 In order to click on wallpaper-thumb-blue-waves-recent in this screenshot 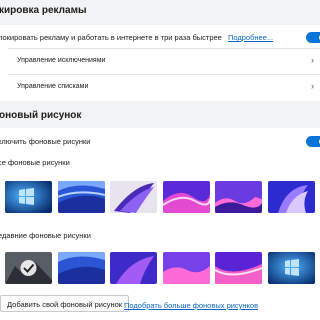, I will do `click(81, 268)`.